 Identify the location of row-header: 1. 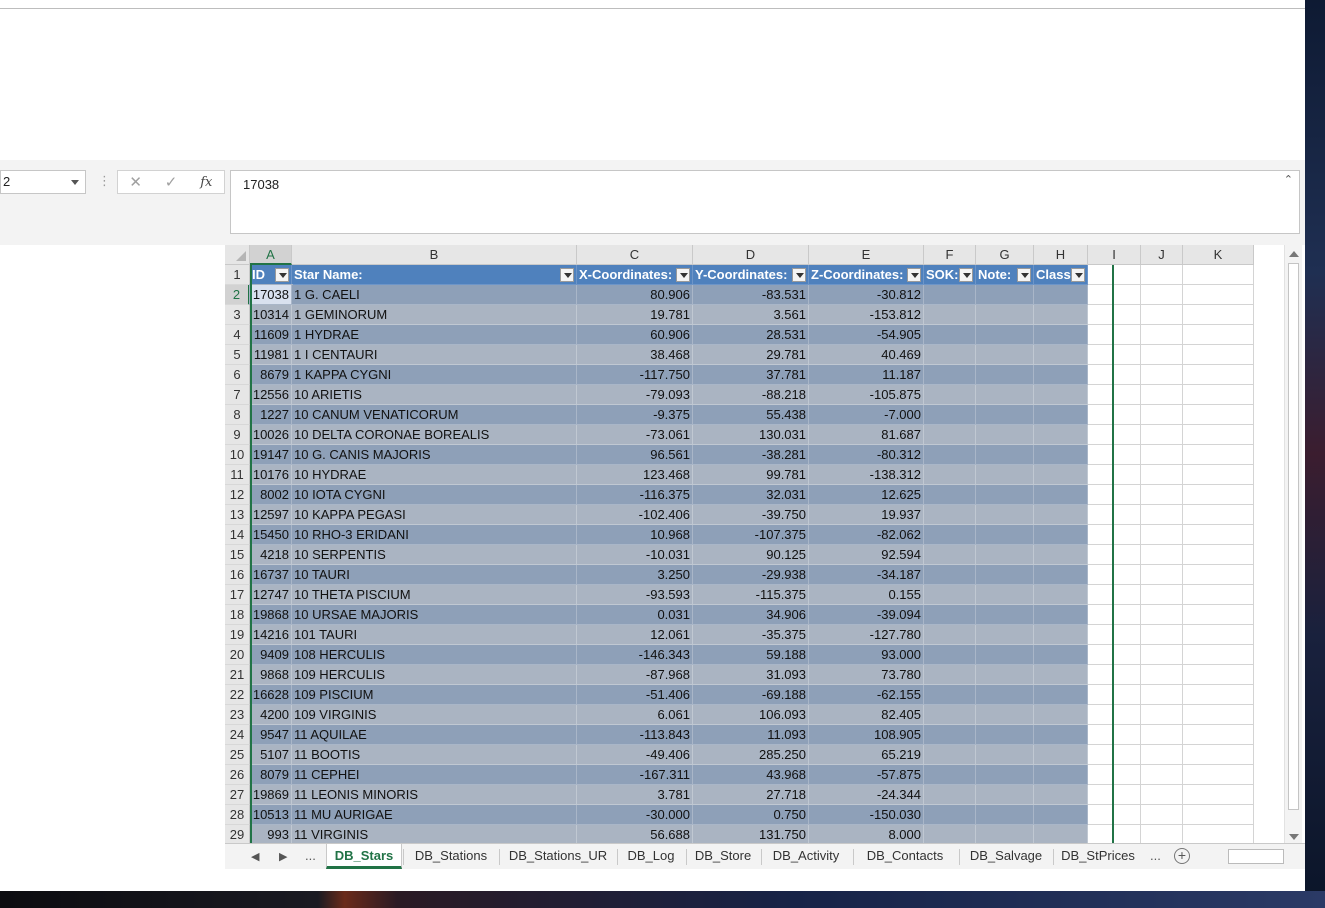
(237, 275).